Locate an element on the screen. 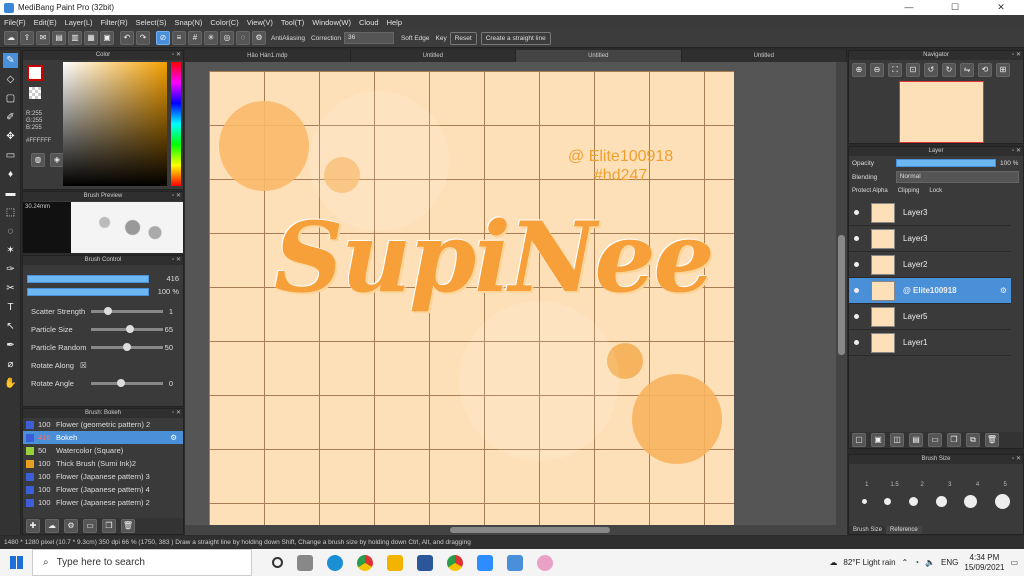  brush-list-item: 100 Thick Brush (Sumi Ink)2 is located at coordinates (103, 463).